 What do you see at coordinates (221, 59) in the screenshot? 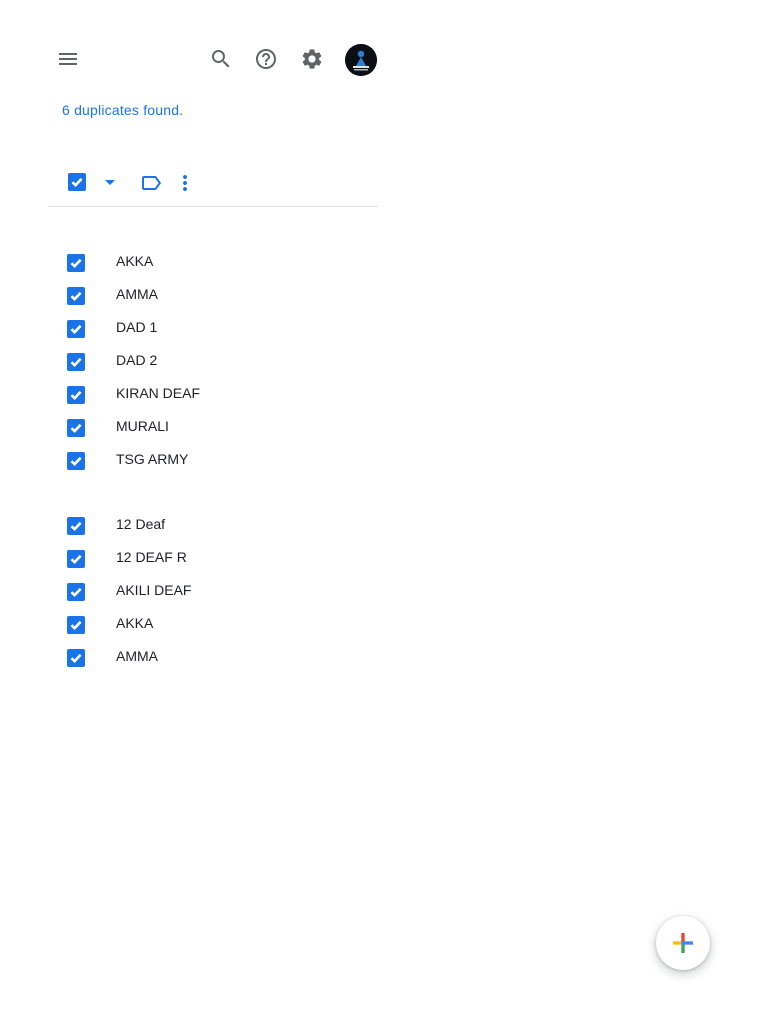
I see `search-icon` at bounding box center [221, 59].